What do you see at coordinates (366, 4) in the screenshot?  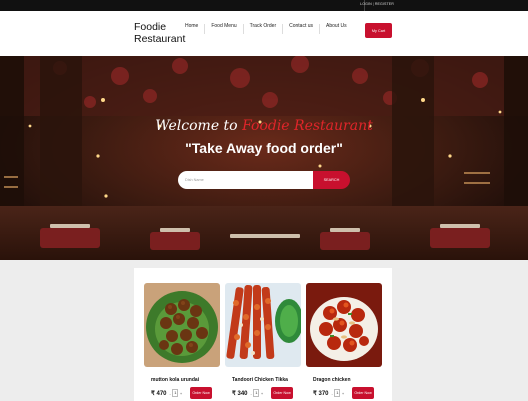 I see `login-link: LOGIN` at bounding box center [366, 4].